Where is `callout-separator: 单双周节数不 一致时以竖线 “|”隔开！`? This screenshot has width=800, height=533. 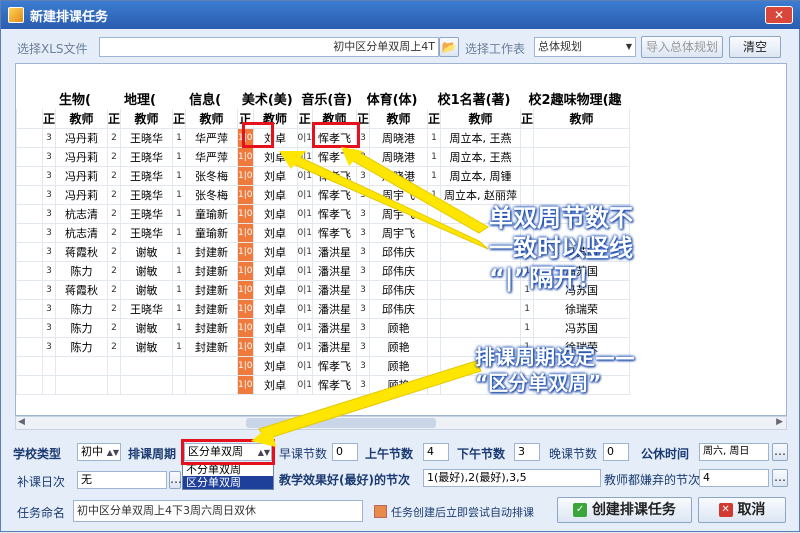
callout-separator: 单双周节数不 一致时以竖线 “|”隔开！ is located at coordinates (561, 248).